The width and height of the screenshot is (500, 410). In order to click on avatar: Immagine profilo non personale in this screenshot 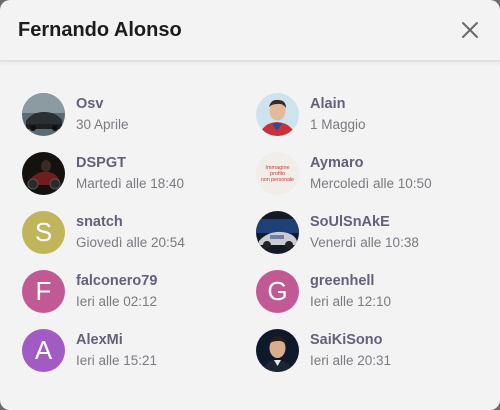, I will do `click(277, 173)`.